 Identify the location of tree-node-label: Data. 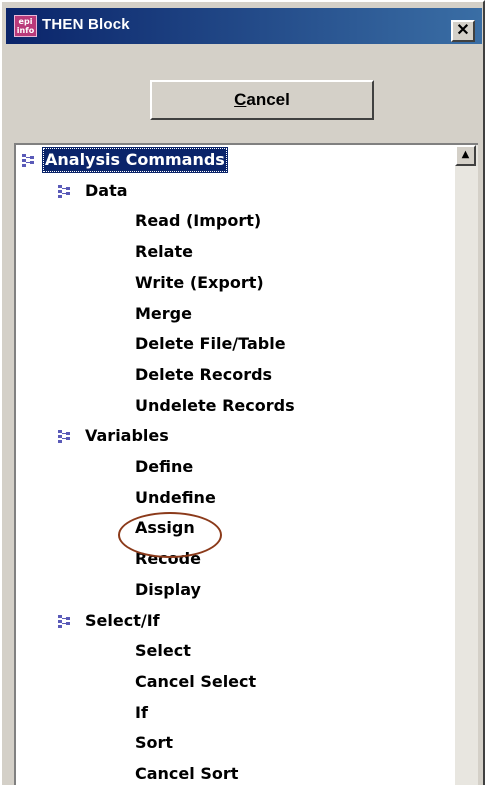
(106, 190).